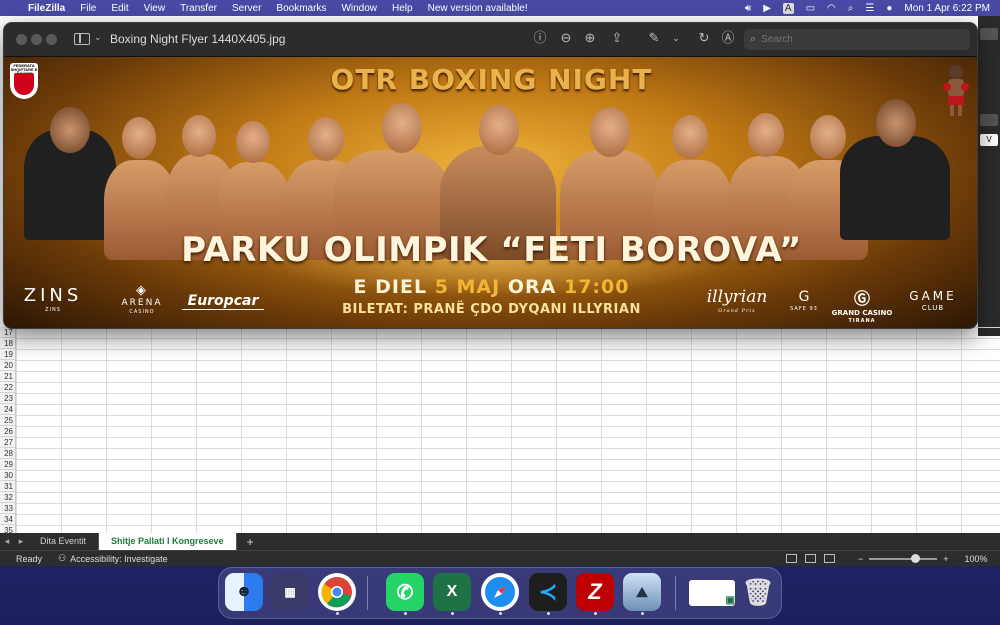 The width and height of the screenshot is (1000, 625). I want to click on menu-new-version: New version available!, so click(478, 8).